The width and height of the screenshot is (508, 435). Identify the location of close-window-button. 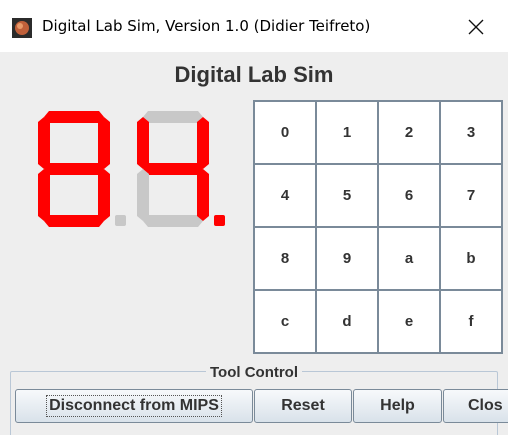
(476, 27).